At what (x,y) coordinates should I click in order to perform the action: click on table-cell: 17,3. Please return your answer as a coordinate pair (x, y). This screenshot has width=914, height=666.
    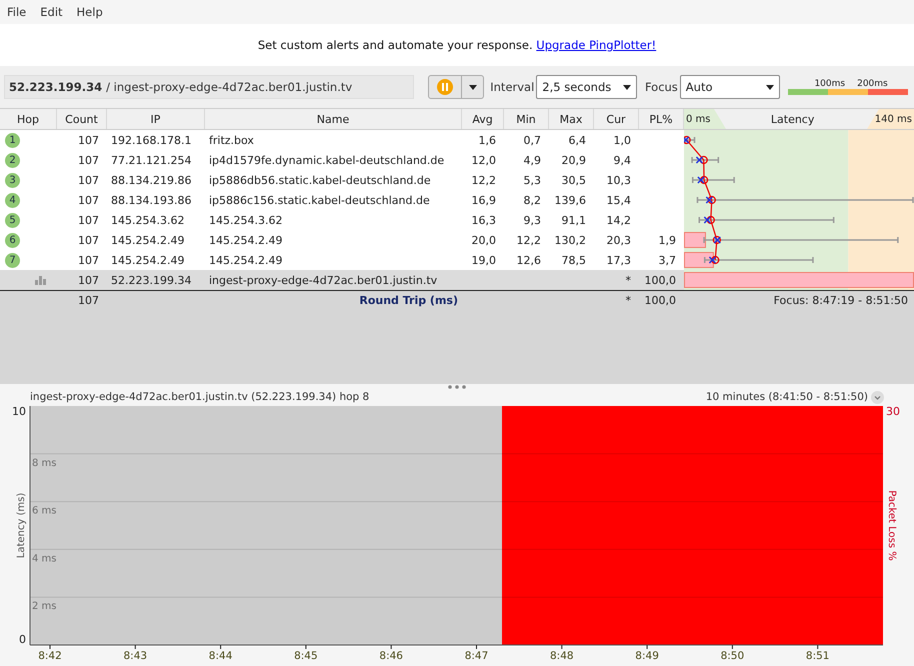
    Looking at the image, I should click on (618, 260).